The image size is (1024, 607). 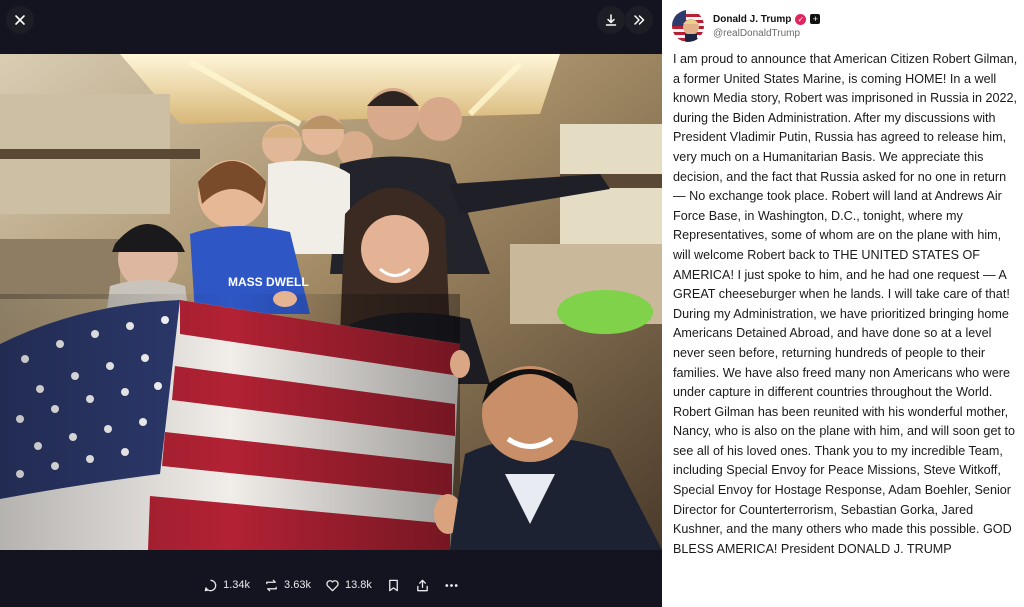 I want to click on download-icon, so click(x=611, y=20).